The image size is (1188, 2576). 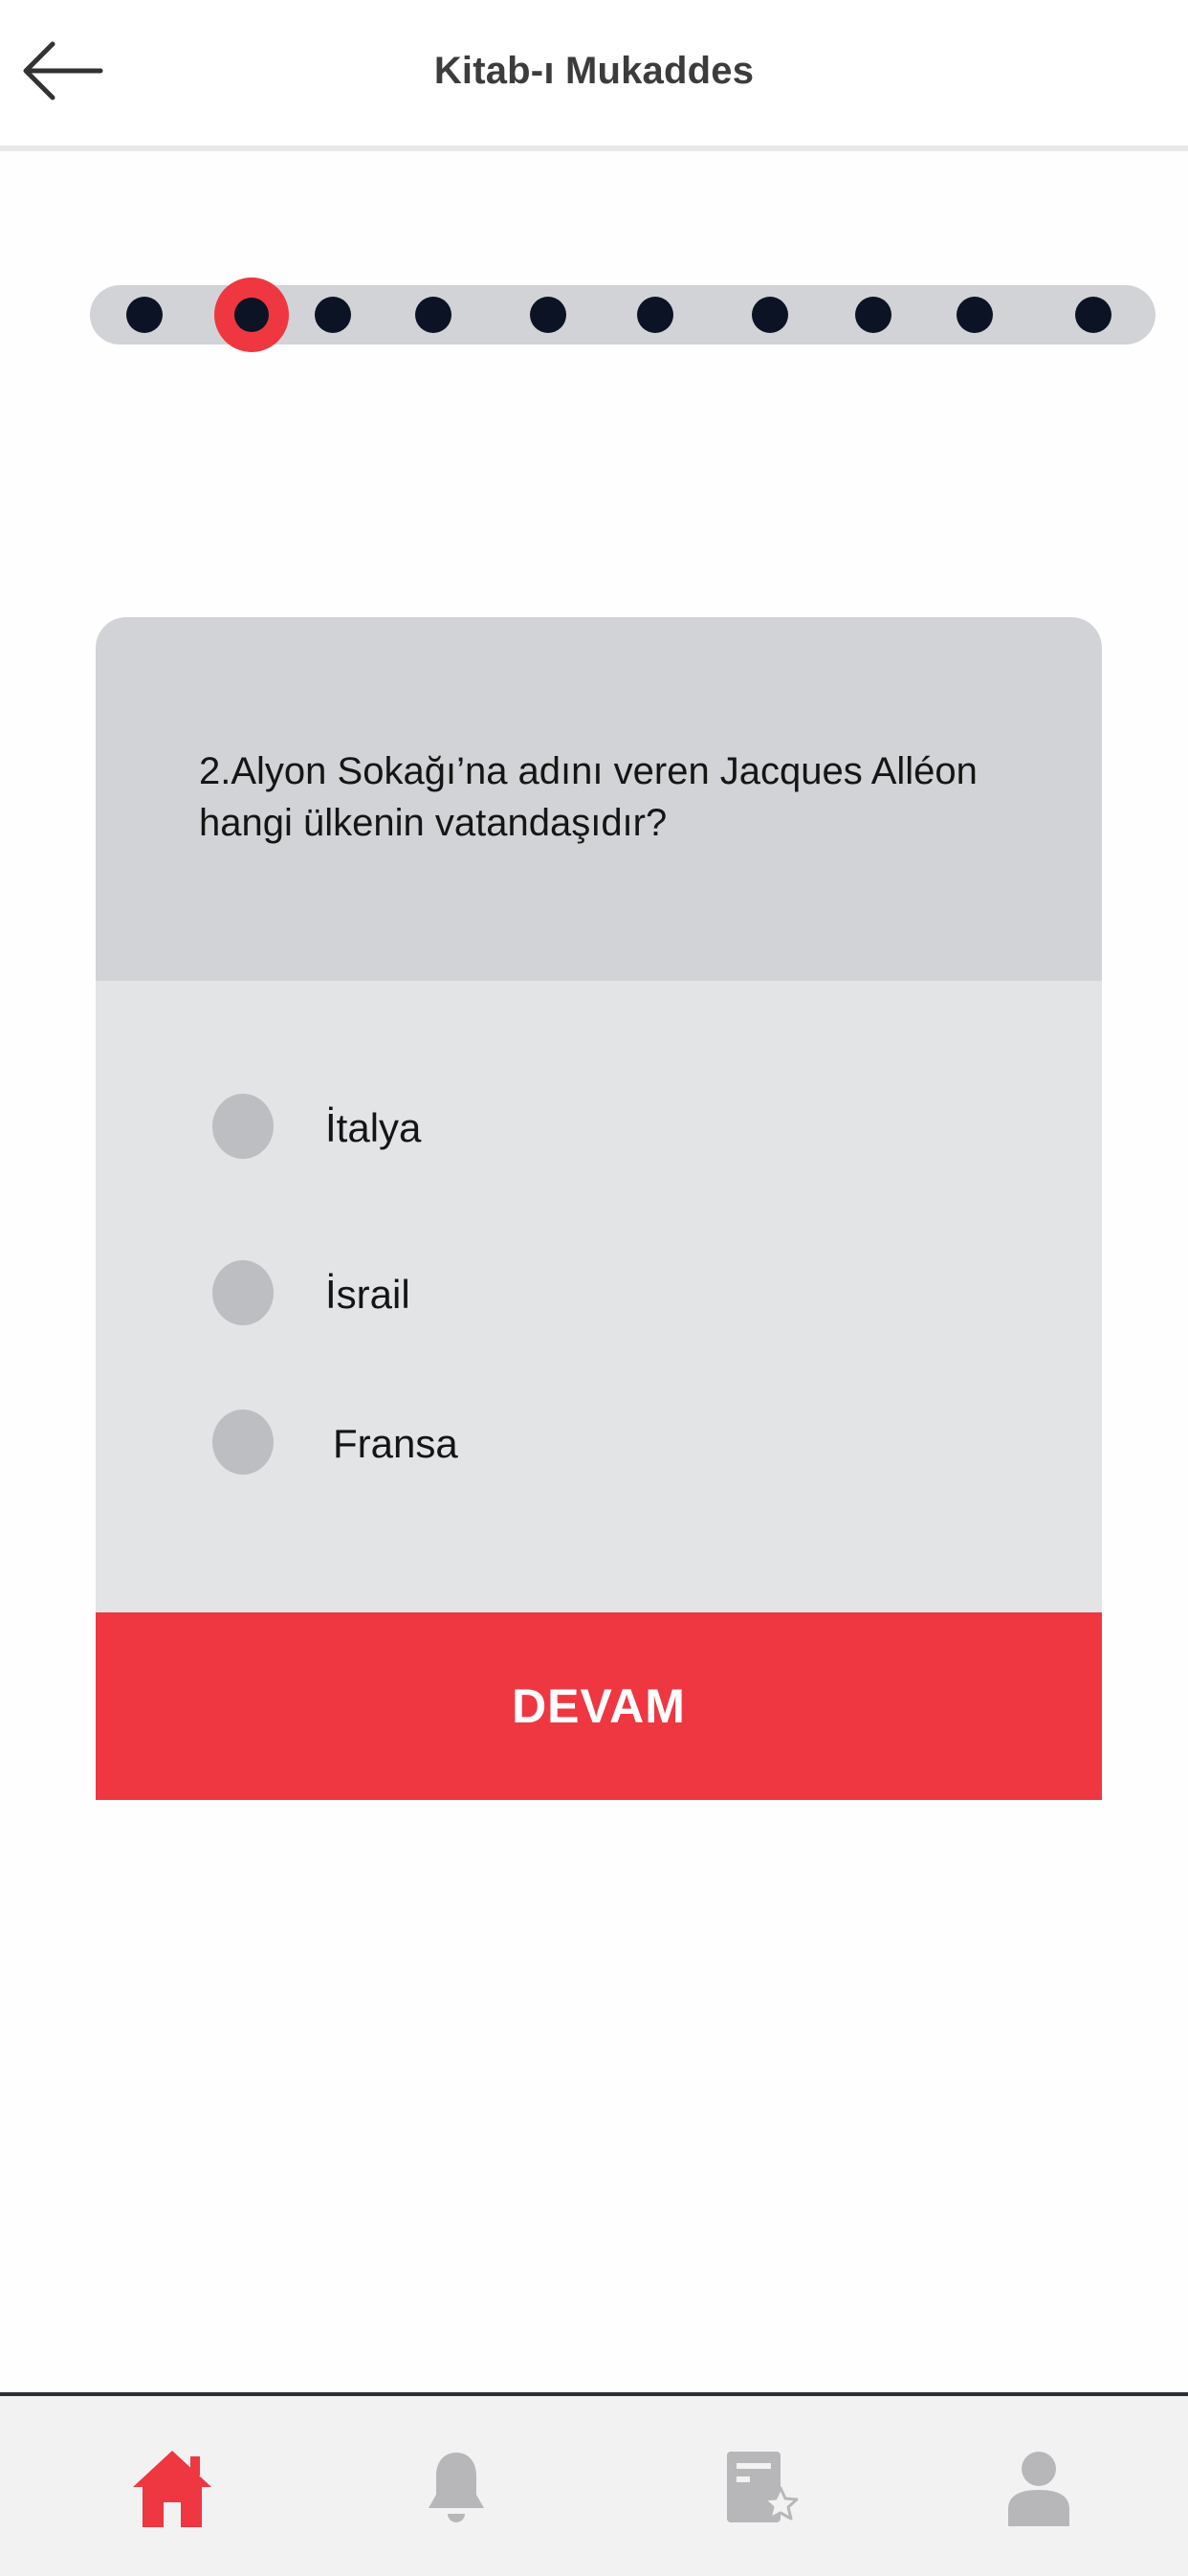 I want to click on question-progress-stepper, so click(x=622, y=315).